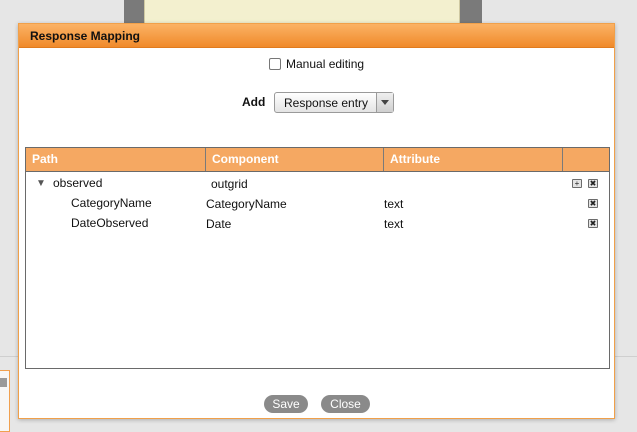  I want to click on manual-editing-label: Manual editing, so click(325, 64).